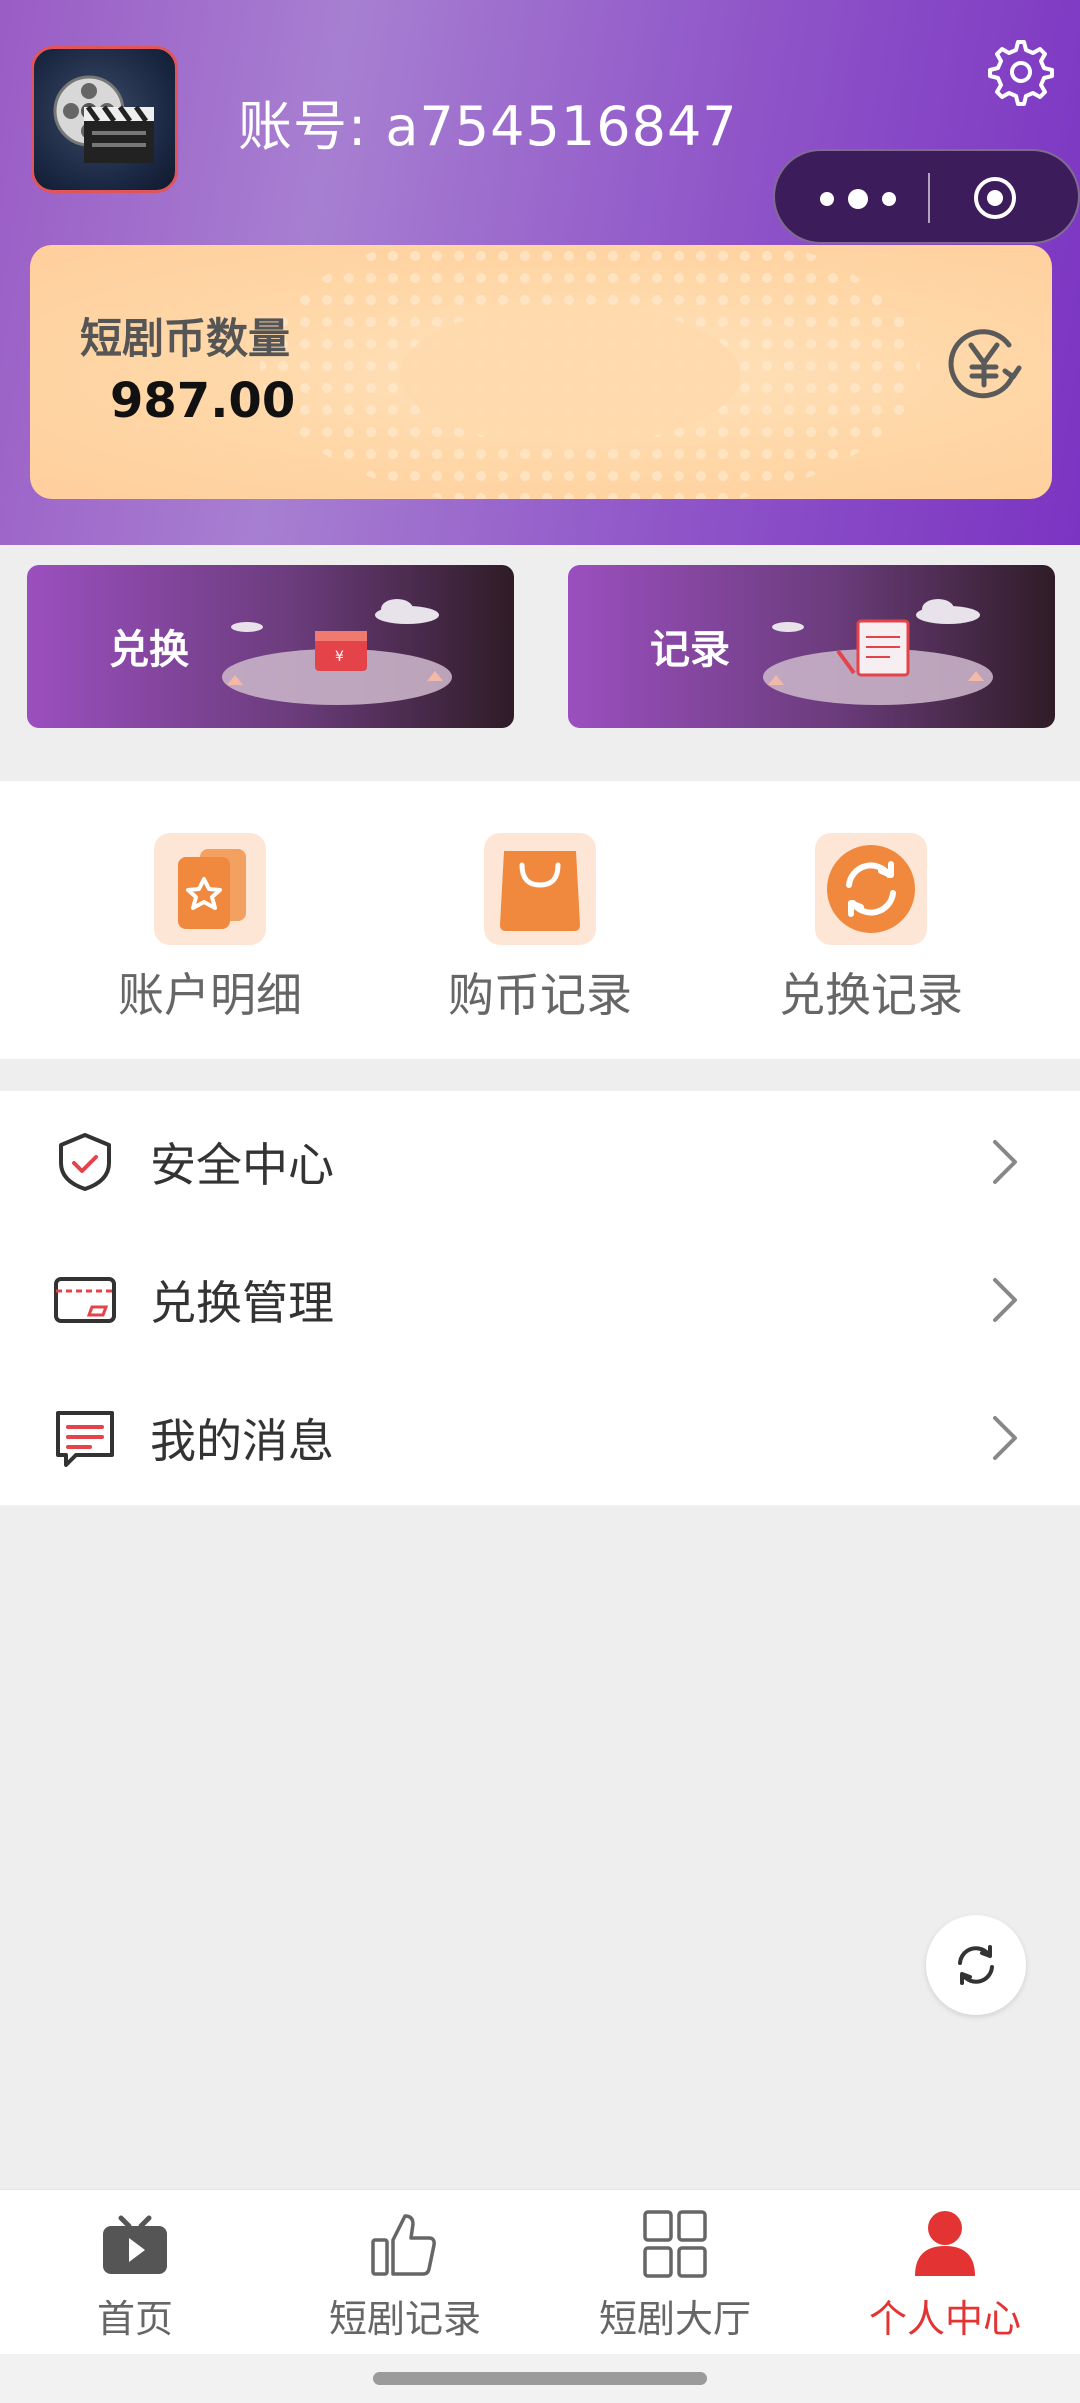  What do you see at coordinates (488, 126) in the screenshot?
I see `account-id: 账号: a754516847` at bounding box center [488, 126].